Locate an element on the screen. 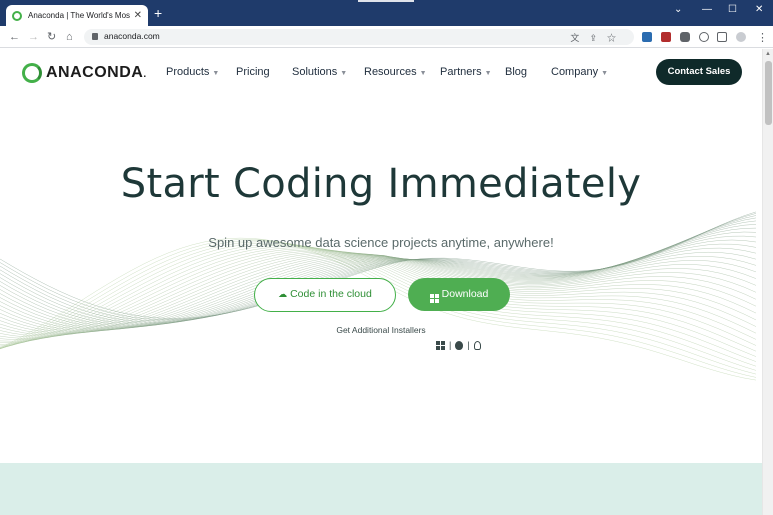 The image size is (773, 515). close-window-button: ✕ is located at coordinates (759, 9).